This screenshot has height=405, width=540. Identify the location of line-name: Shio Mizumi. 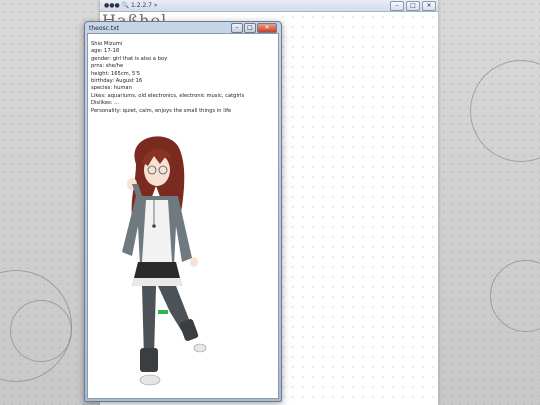
(107, 44).